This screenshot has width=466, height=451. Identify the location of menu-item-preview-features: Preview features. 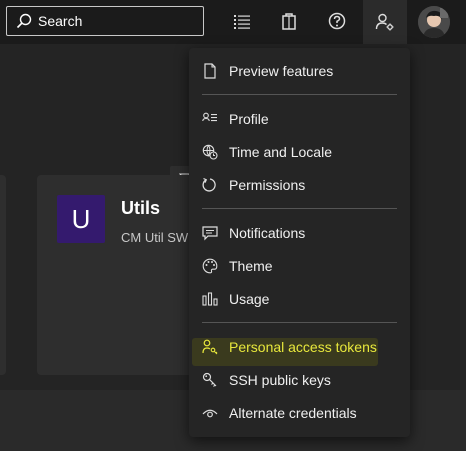
(299, 71).